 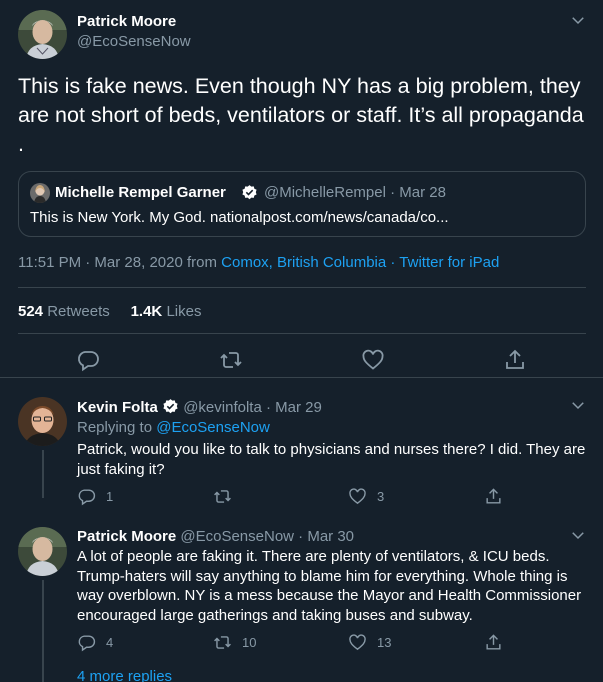 I want to click on retweets-label: Retweets, so click(x=78, y=311).